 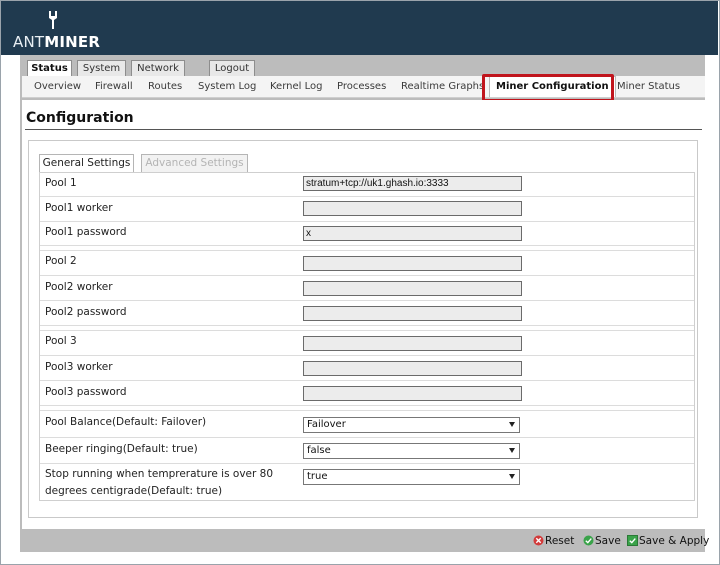 What do you see at coordinates (560, 541) in the screenshot?
I see `reset-label: Reset` at bounding box center [560, 541].